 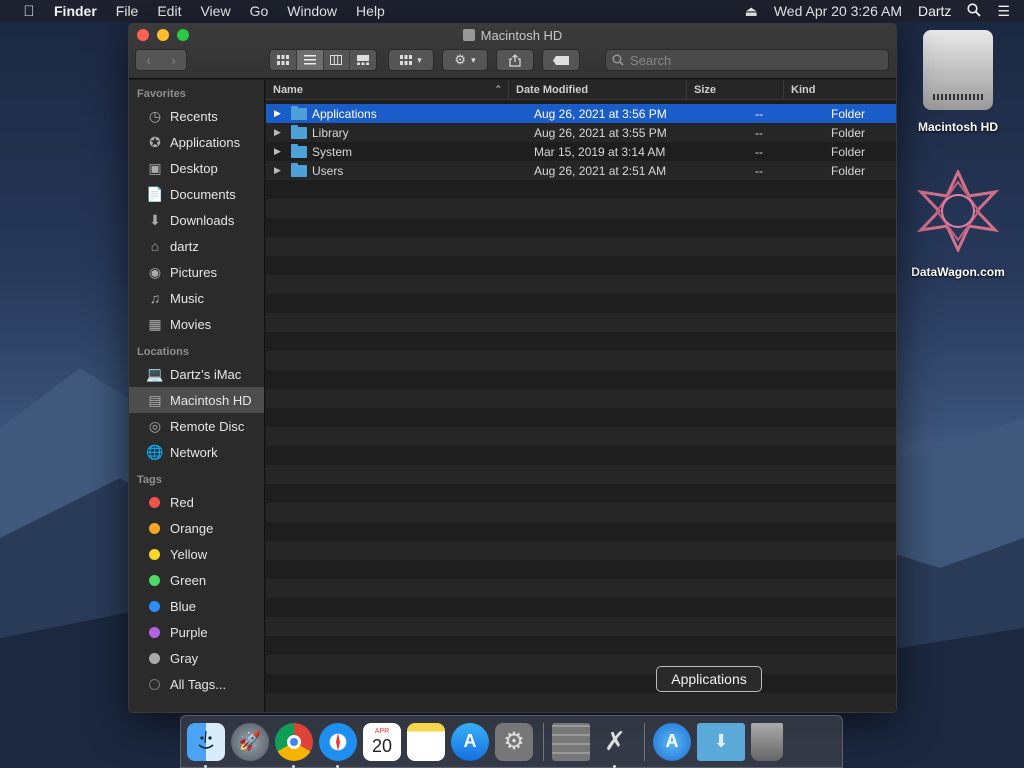 What do you see at coordinates (426, 741) in the screenshot?
I see `notes-icon` at bounding box center [426, 741].